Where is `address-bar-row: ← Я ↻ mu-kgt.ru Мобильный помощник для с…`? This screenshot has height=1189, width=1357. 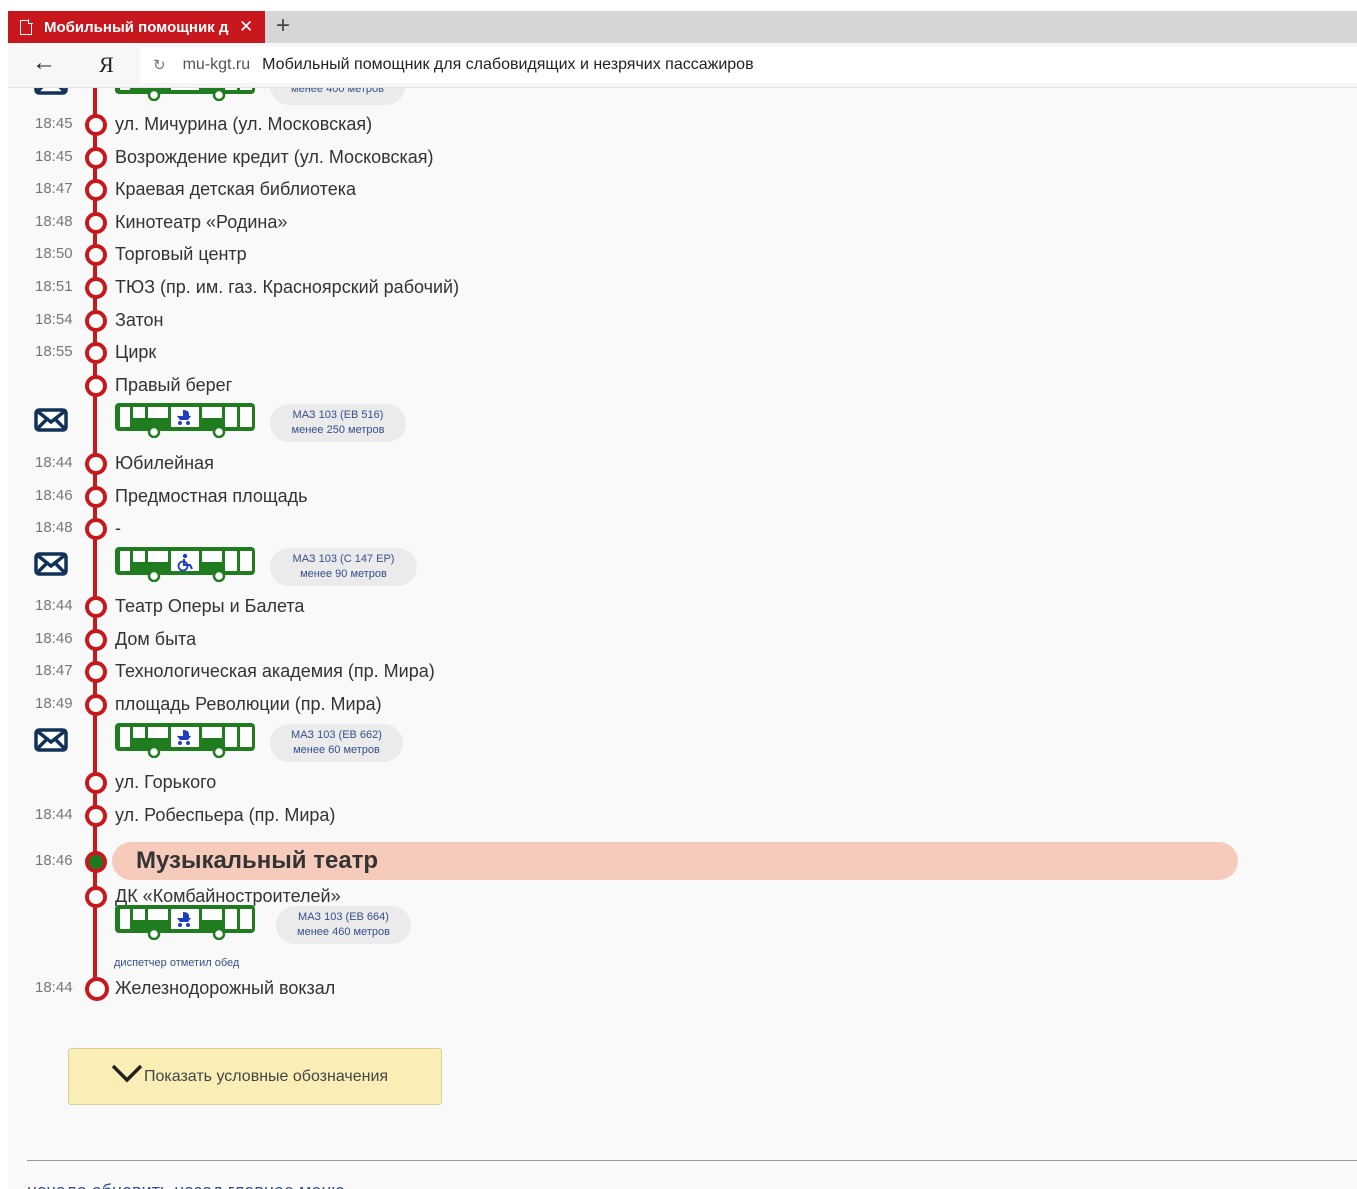 address-bar-row: ← Я ↻ mu-kgt.ru Мобильный помощник для с… is located at coordinates (682, 65).